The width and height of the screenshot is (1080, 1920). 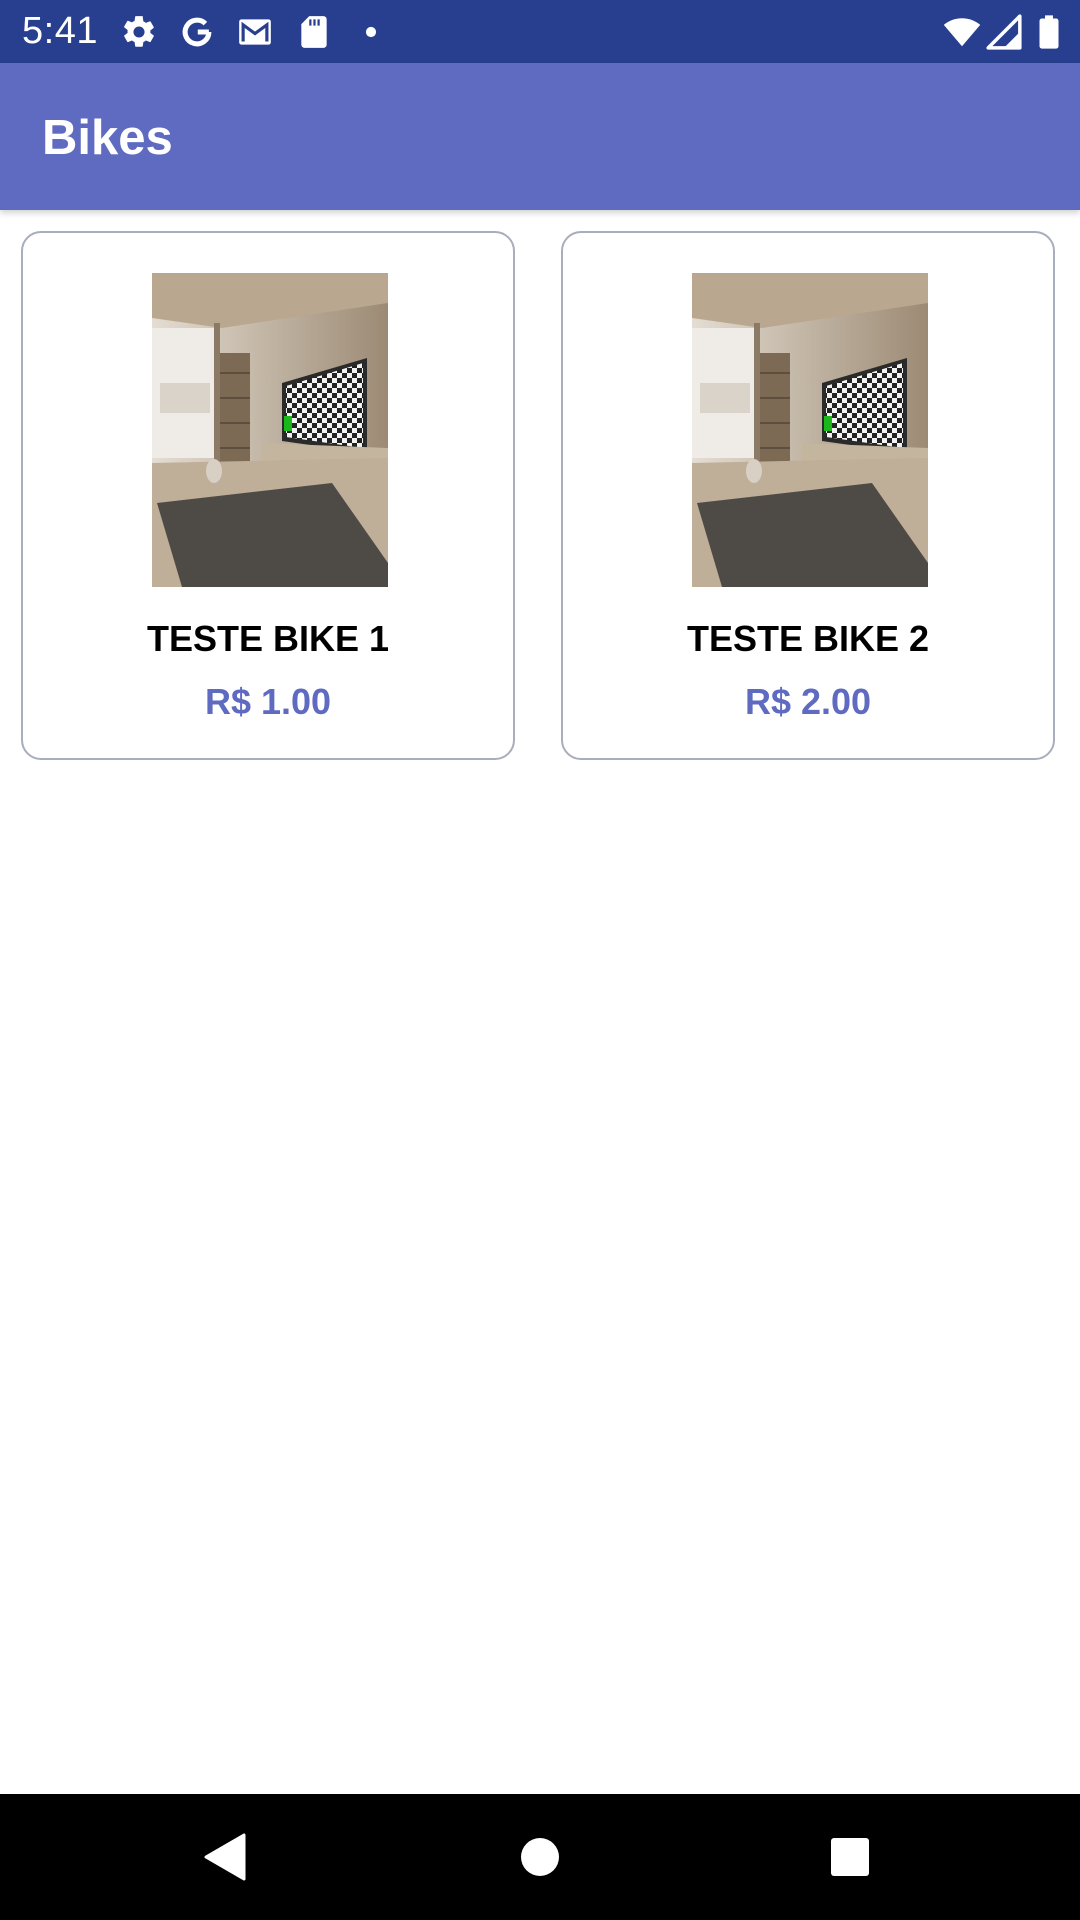 I want to click on app-bar: Bikes, so click(x=540, y=136).